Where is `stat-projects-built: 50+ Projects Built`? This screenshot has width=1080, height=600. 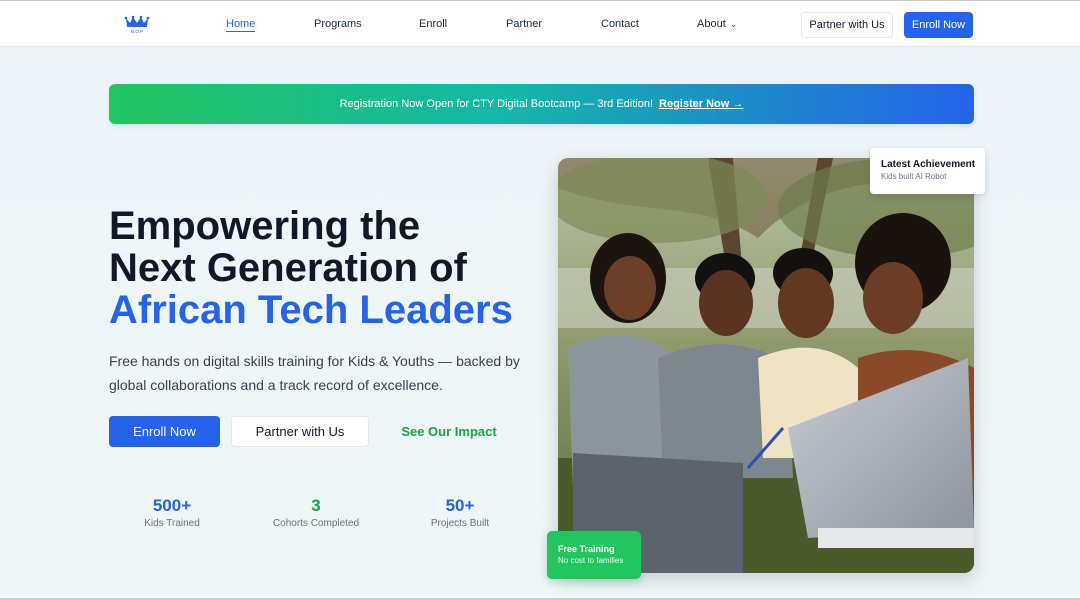
stat-projects-built: 50+ Projects Built is located at coordinates (460, 512).